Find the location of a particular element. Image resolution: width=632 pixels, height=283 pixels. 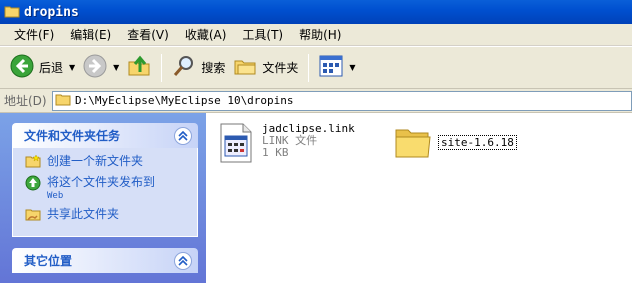

menu-tools: 工具(T) is located at coordinates (262, 34).